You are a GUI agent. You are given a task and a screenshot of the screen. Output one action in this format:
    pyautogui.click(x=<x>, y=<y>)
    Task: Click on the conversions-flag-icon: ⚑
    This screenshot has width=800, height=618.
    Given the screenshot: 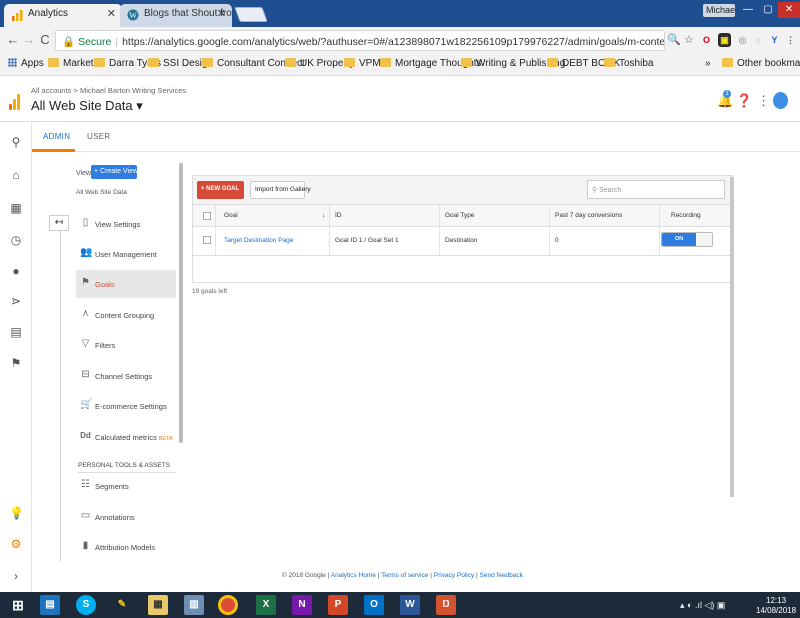 What is the action you would take?
    pyautogui.click(x=16, y=363)
    